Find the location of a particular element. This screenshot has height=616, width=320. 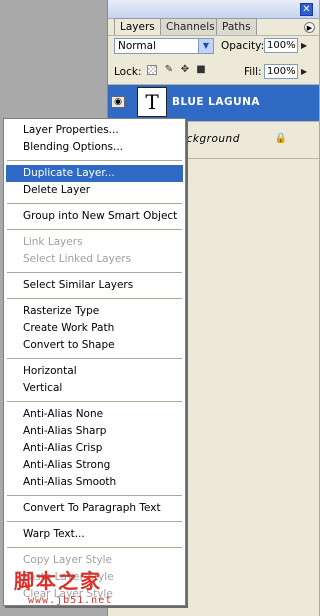

layer-row-blue-laguna: ◉ T BLUE LAGUNA is located at coordinates (213, 103).